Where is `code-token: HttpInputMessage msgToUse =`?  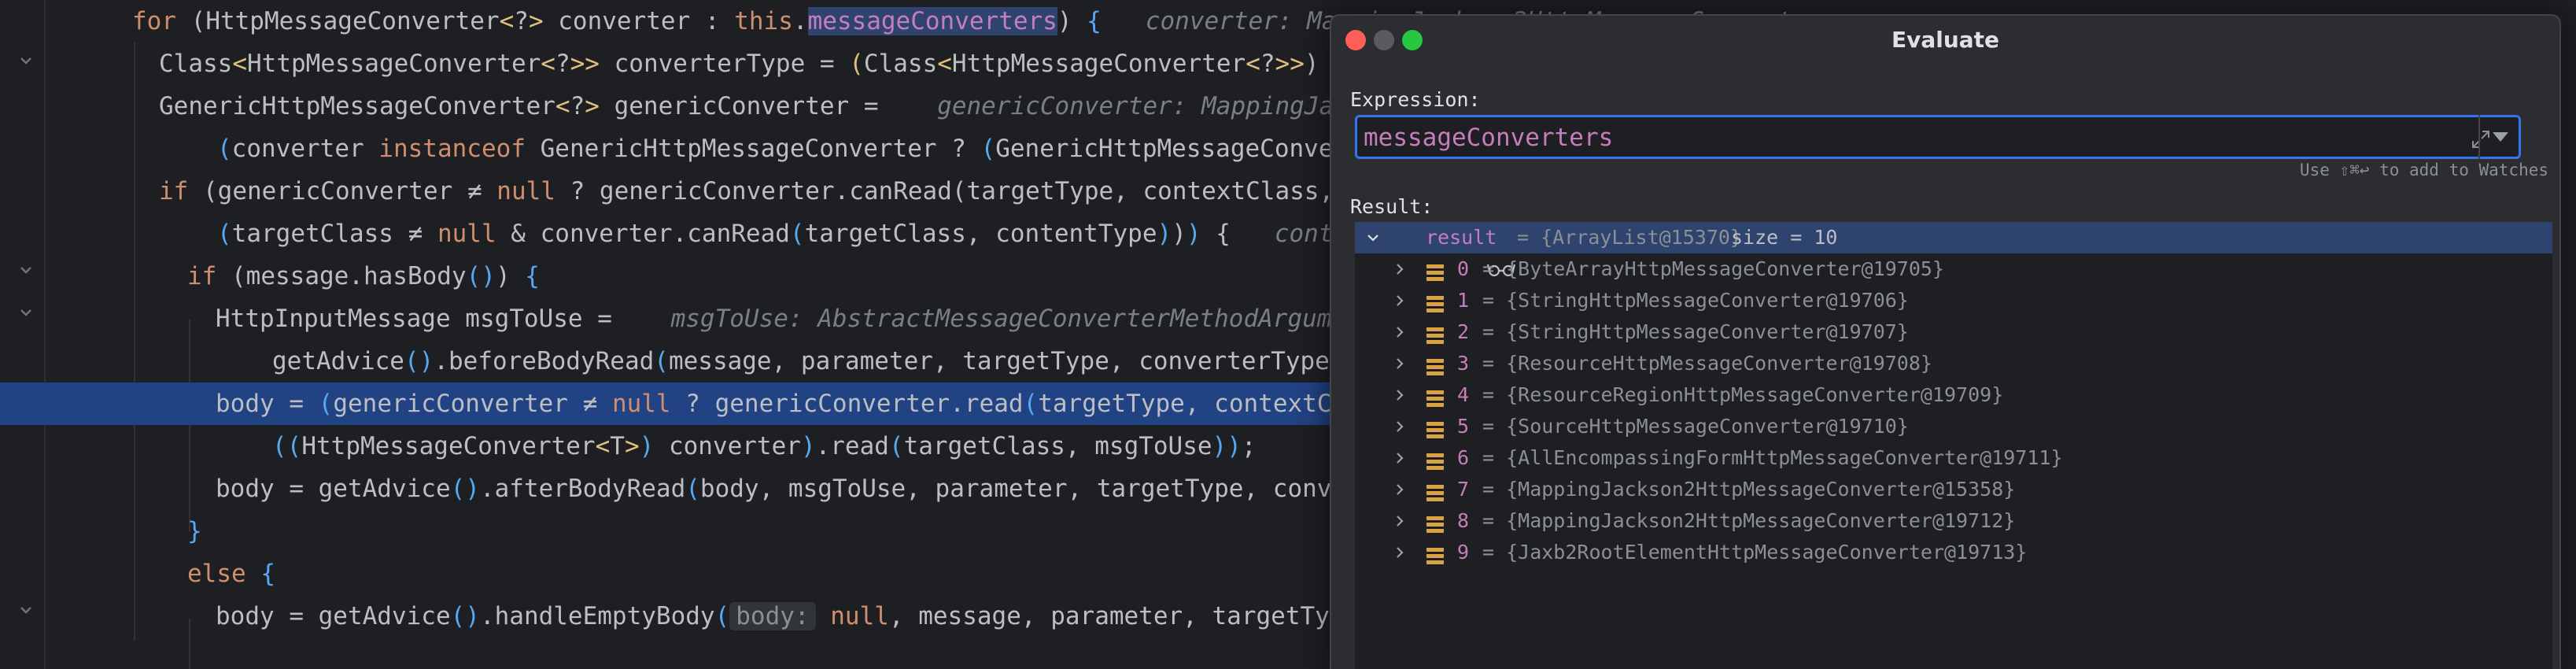 code-token: HttpInputMessage msgToUse = is located at coordinates (421, 319).